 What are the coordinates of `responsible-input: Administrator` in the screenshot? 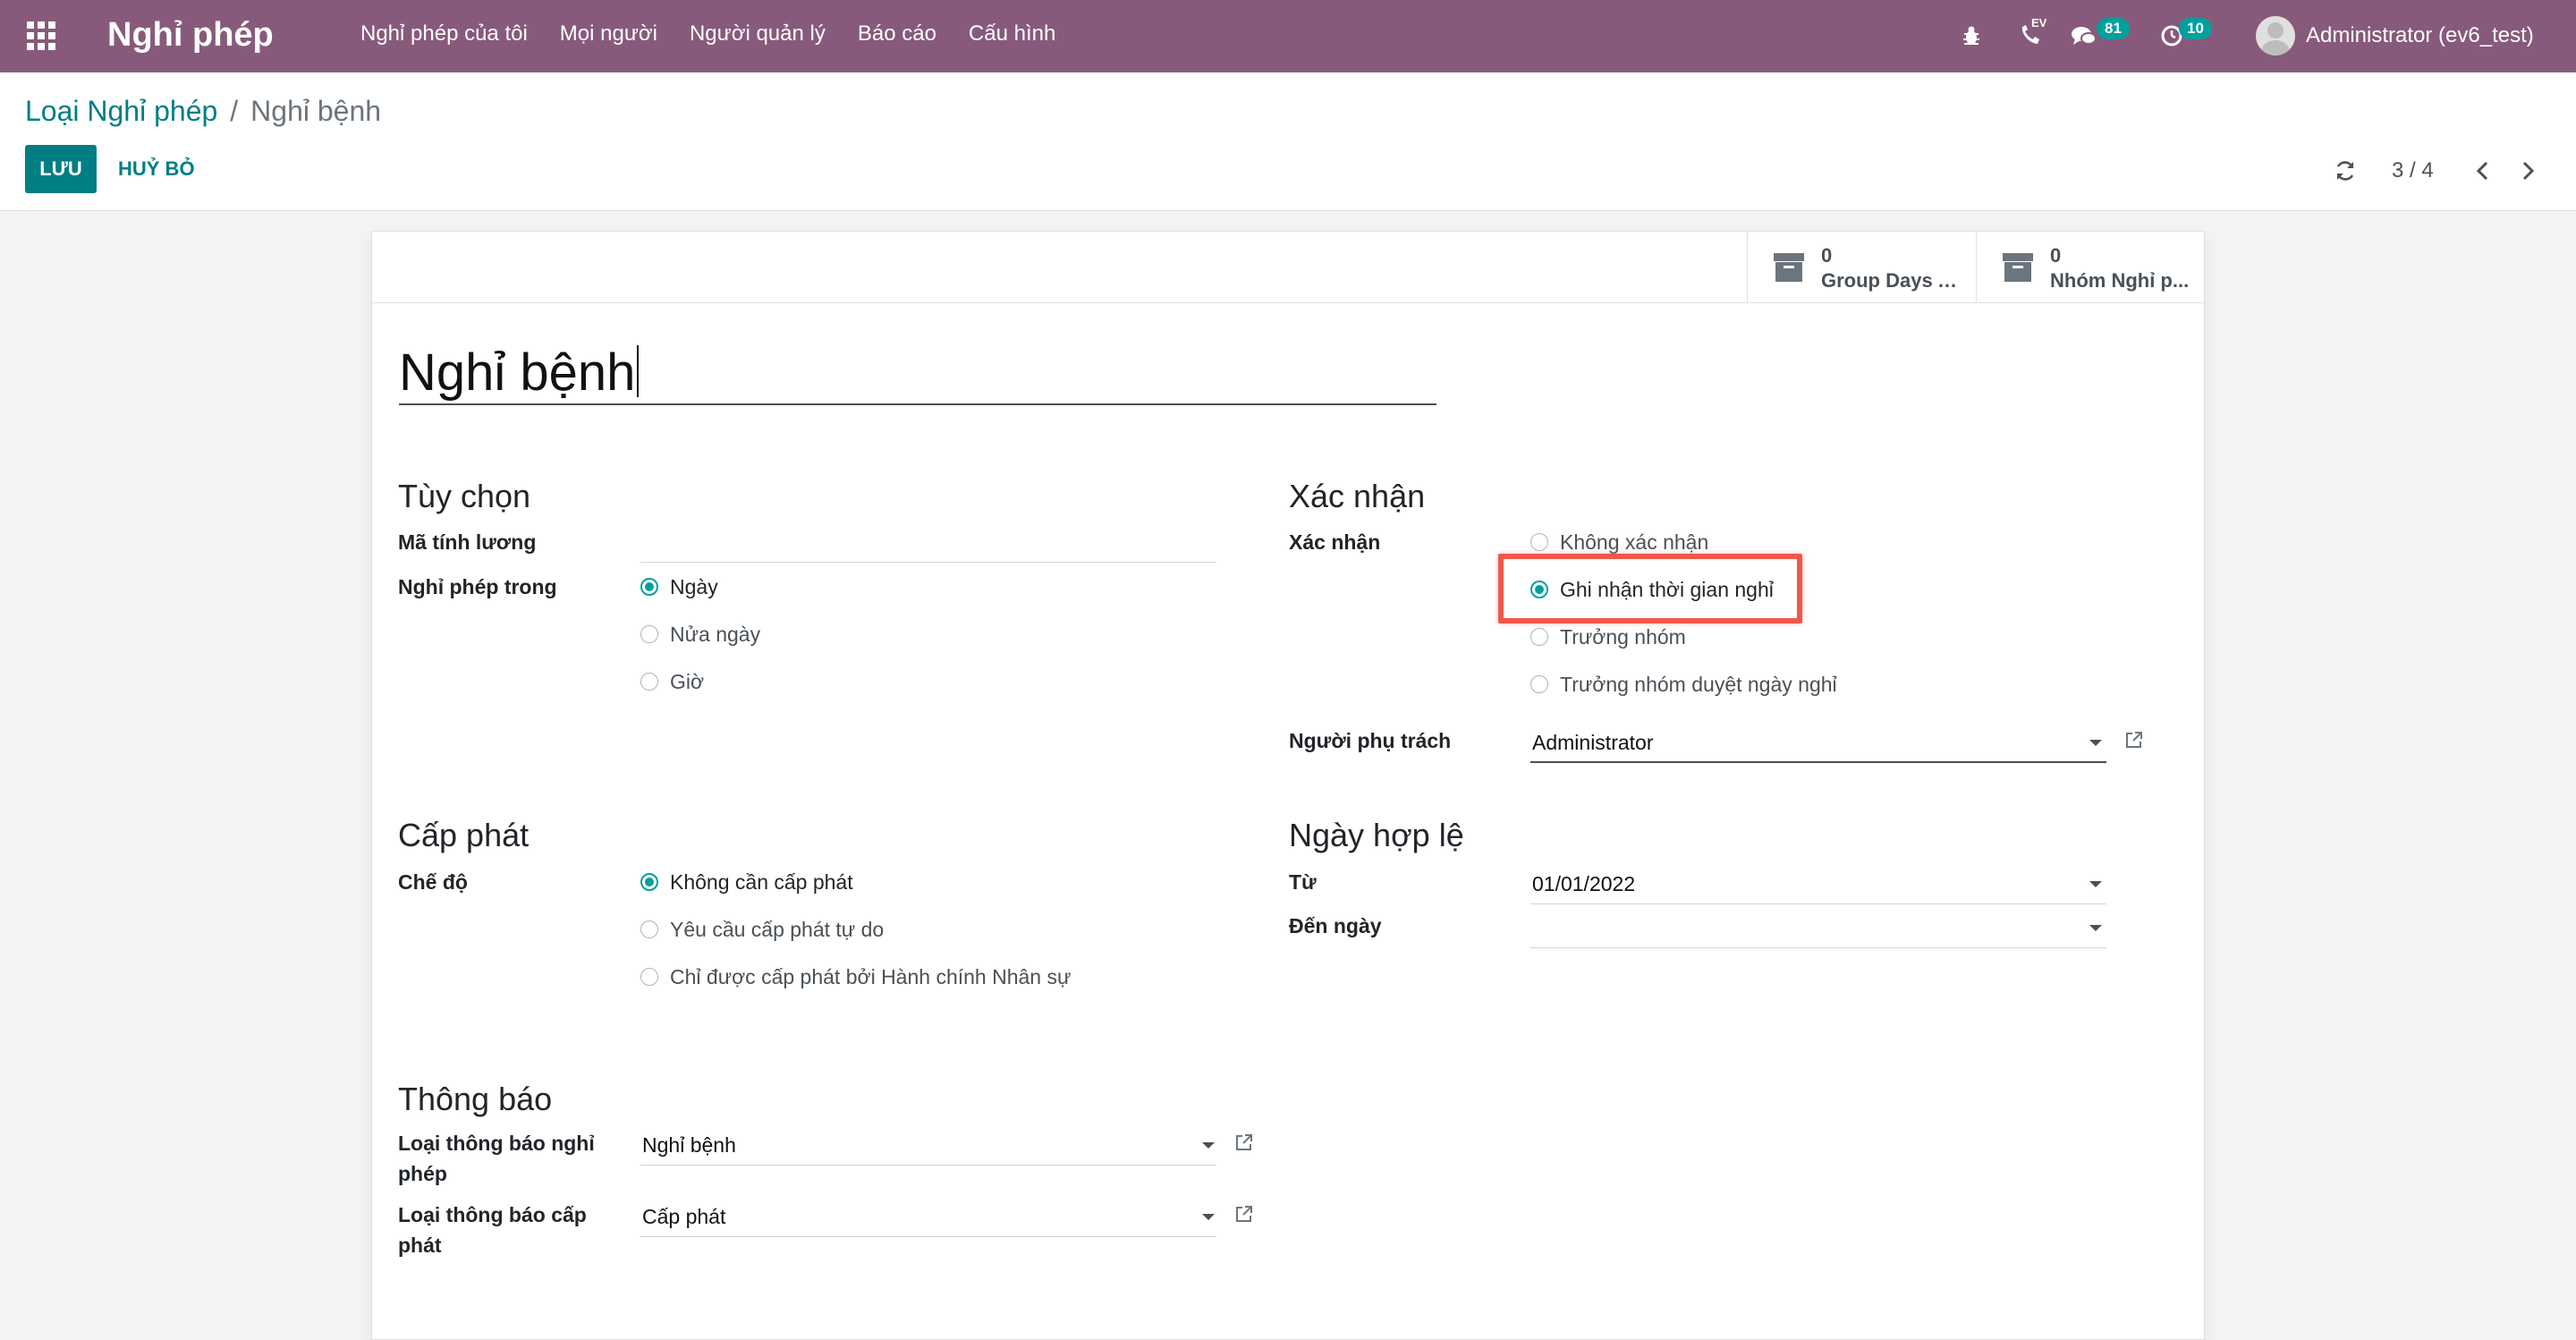 It's located at (1592, 742).